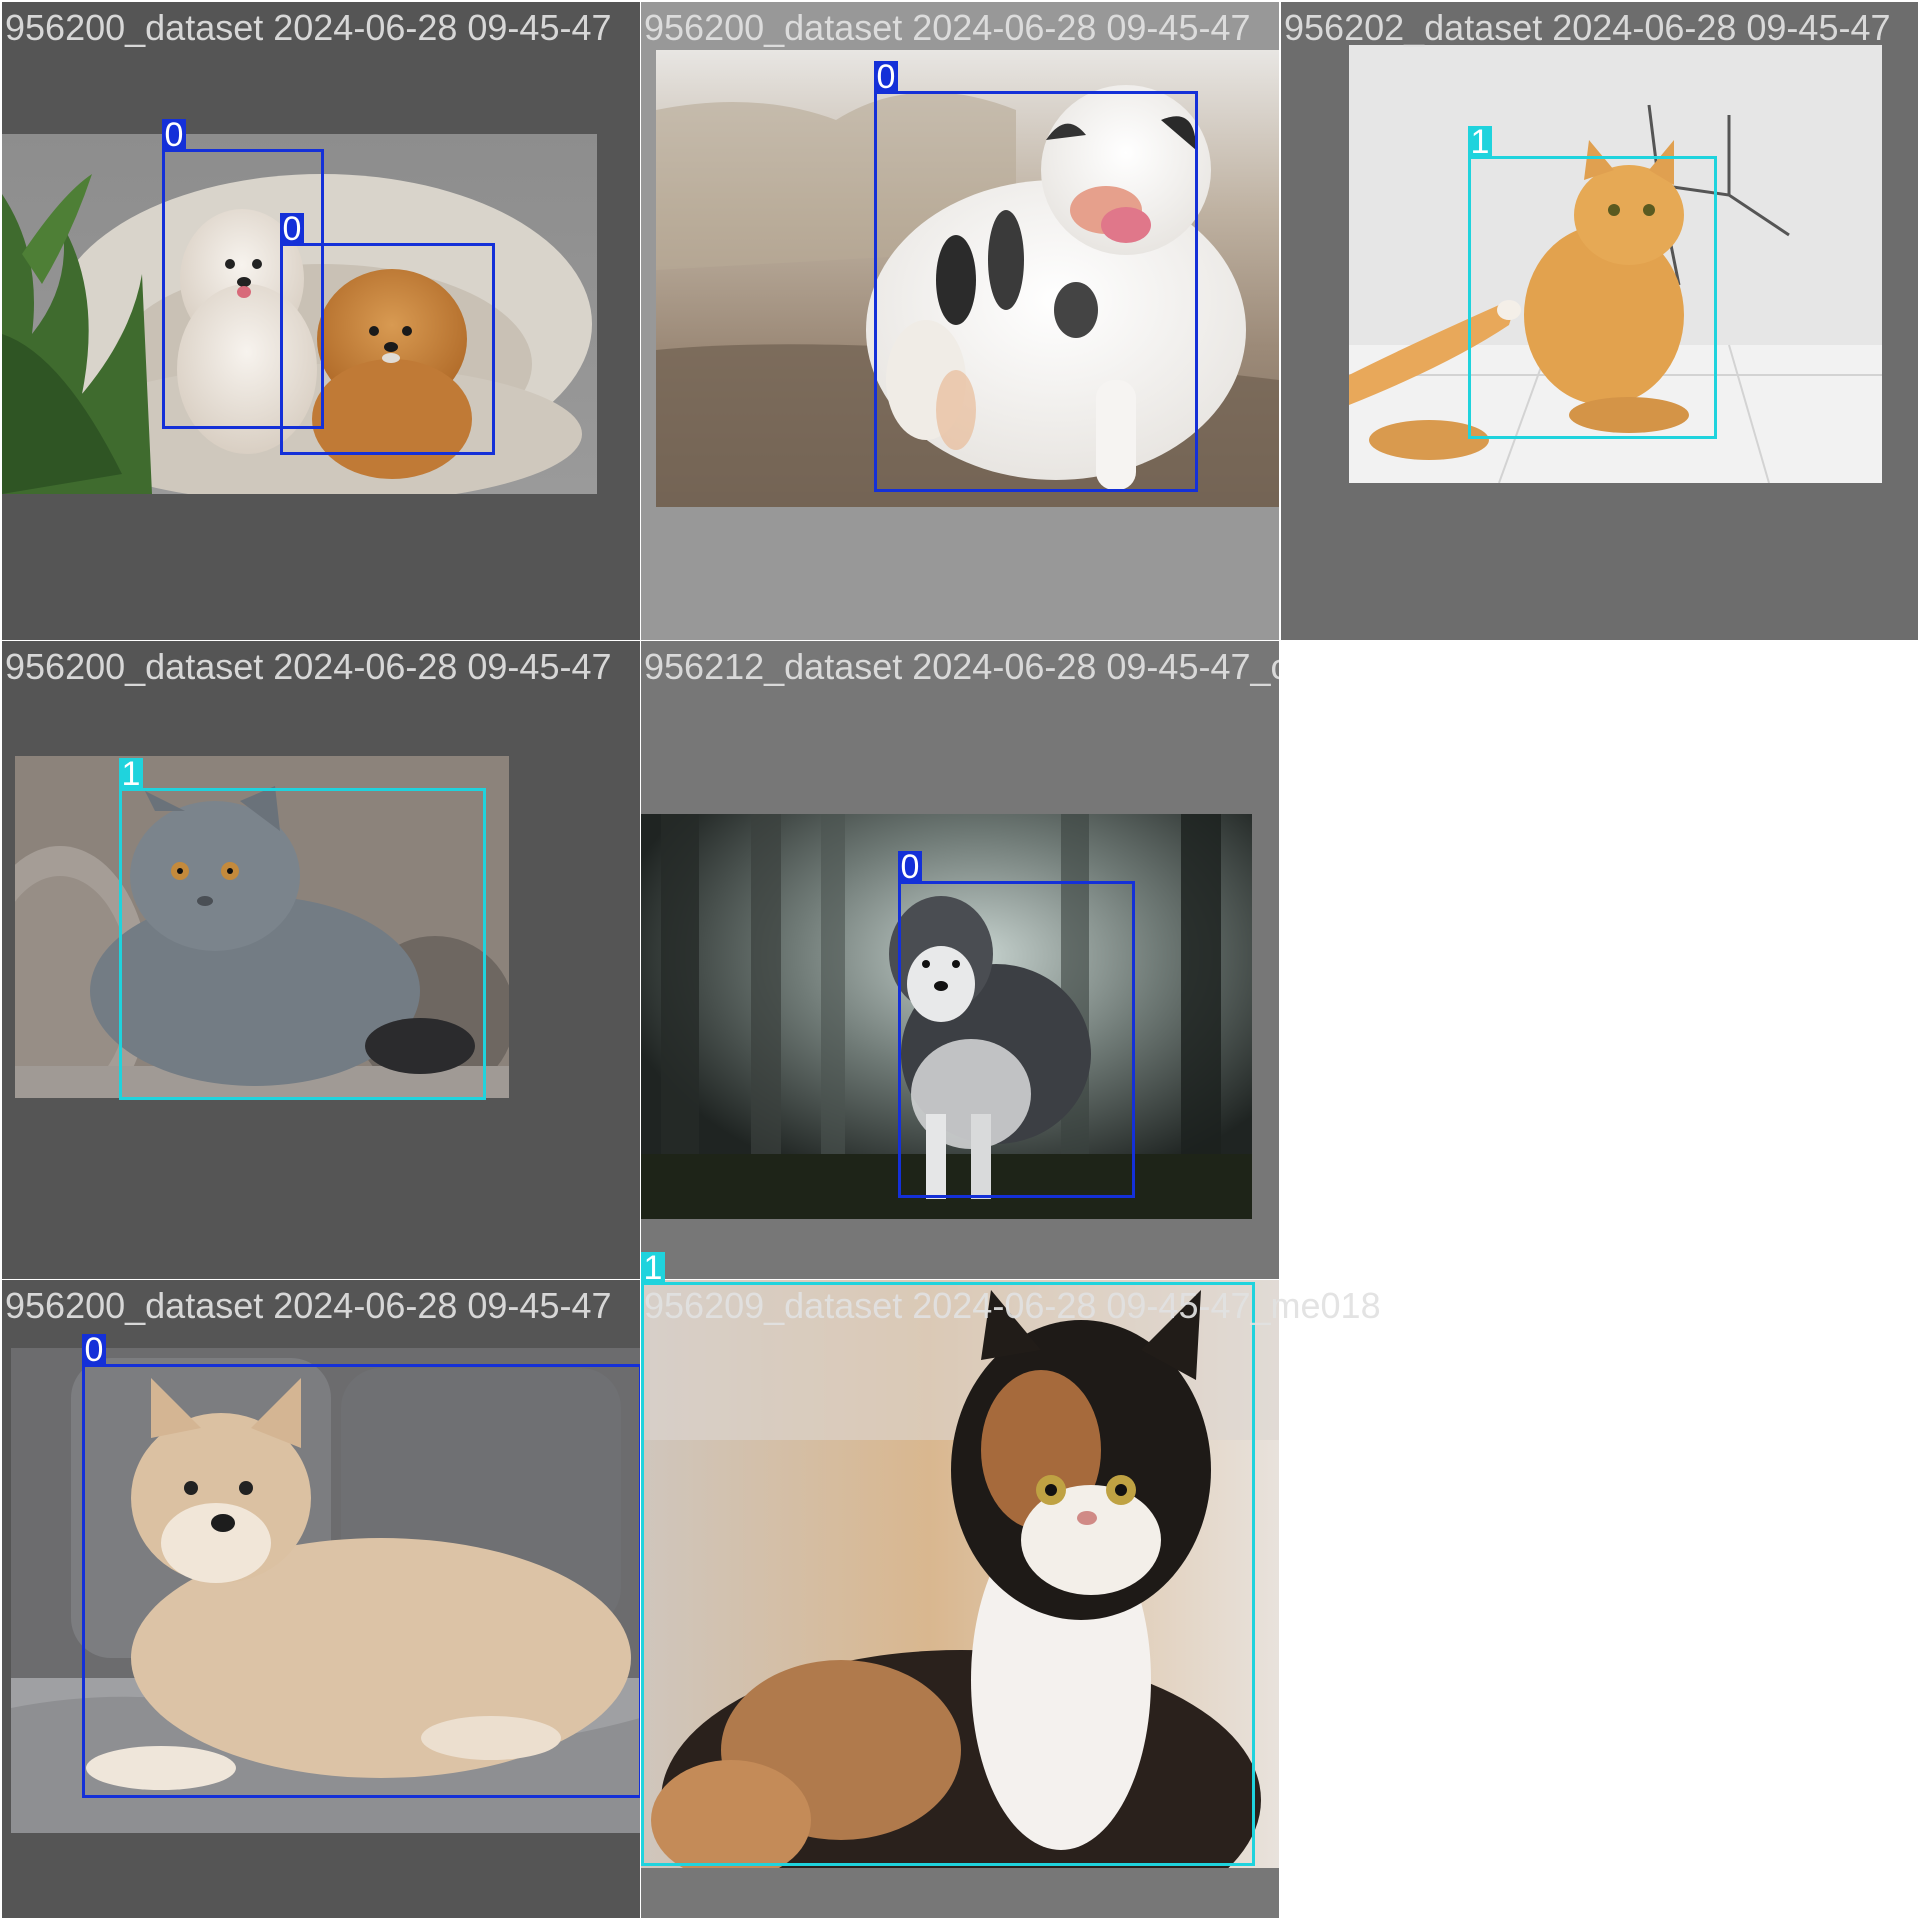 The image size is (1920, 1920). I want to click on mosaic-tile: 1 956202_dataset 2024-06-28 09-45-47, so click(1599, 321).